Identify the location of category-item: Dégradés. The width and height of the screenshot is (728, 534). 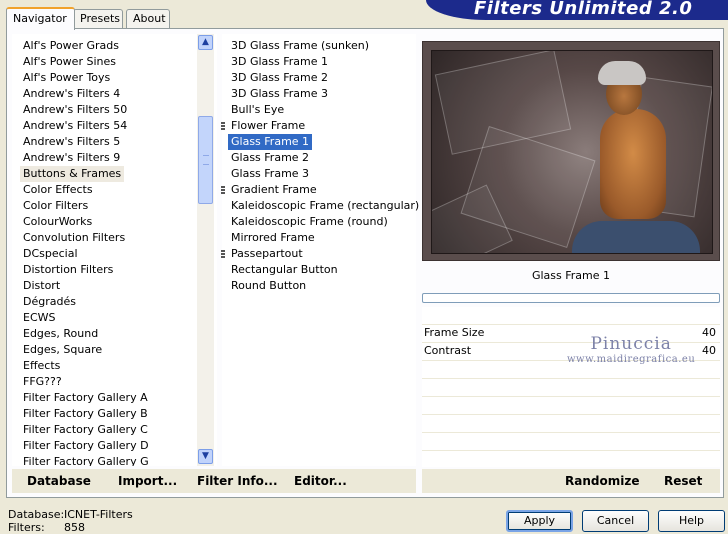
(49, 302).